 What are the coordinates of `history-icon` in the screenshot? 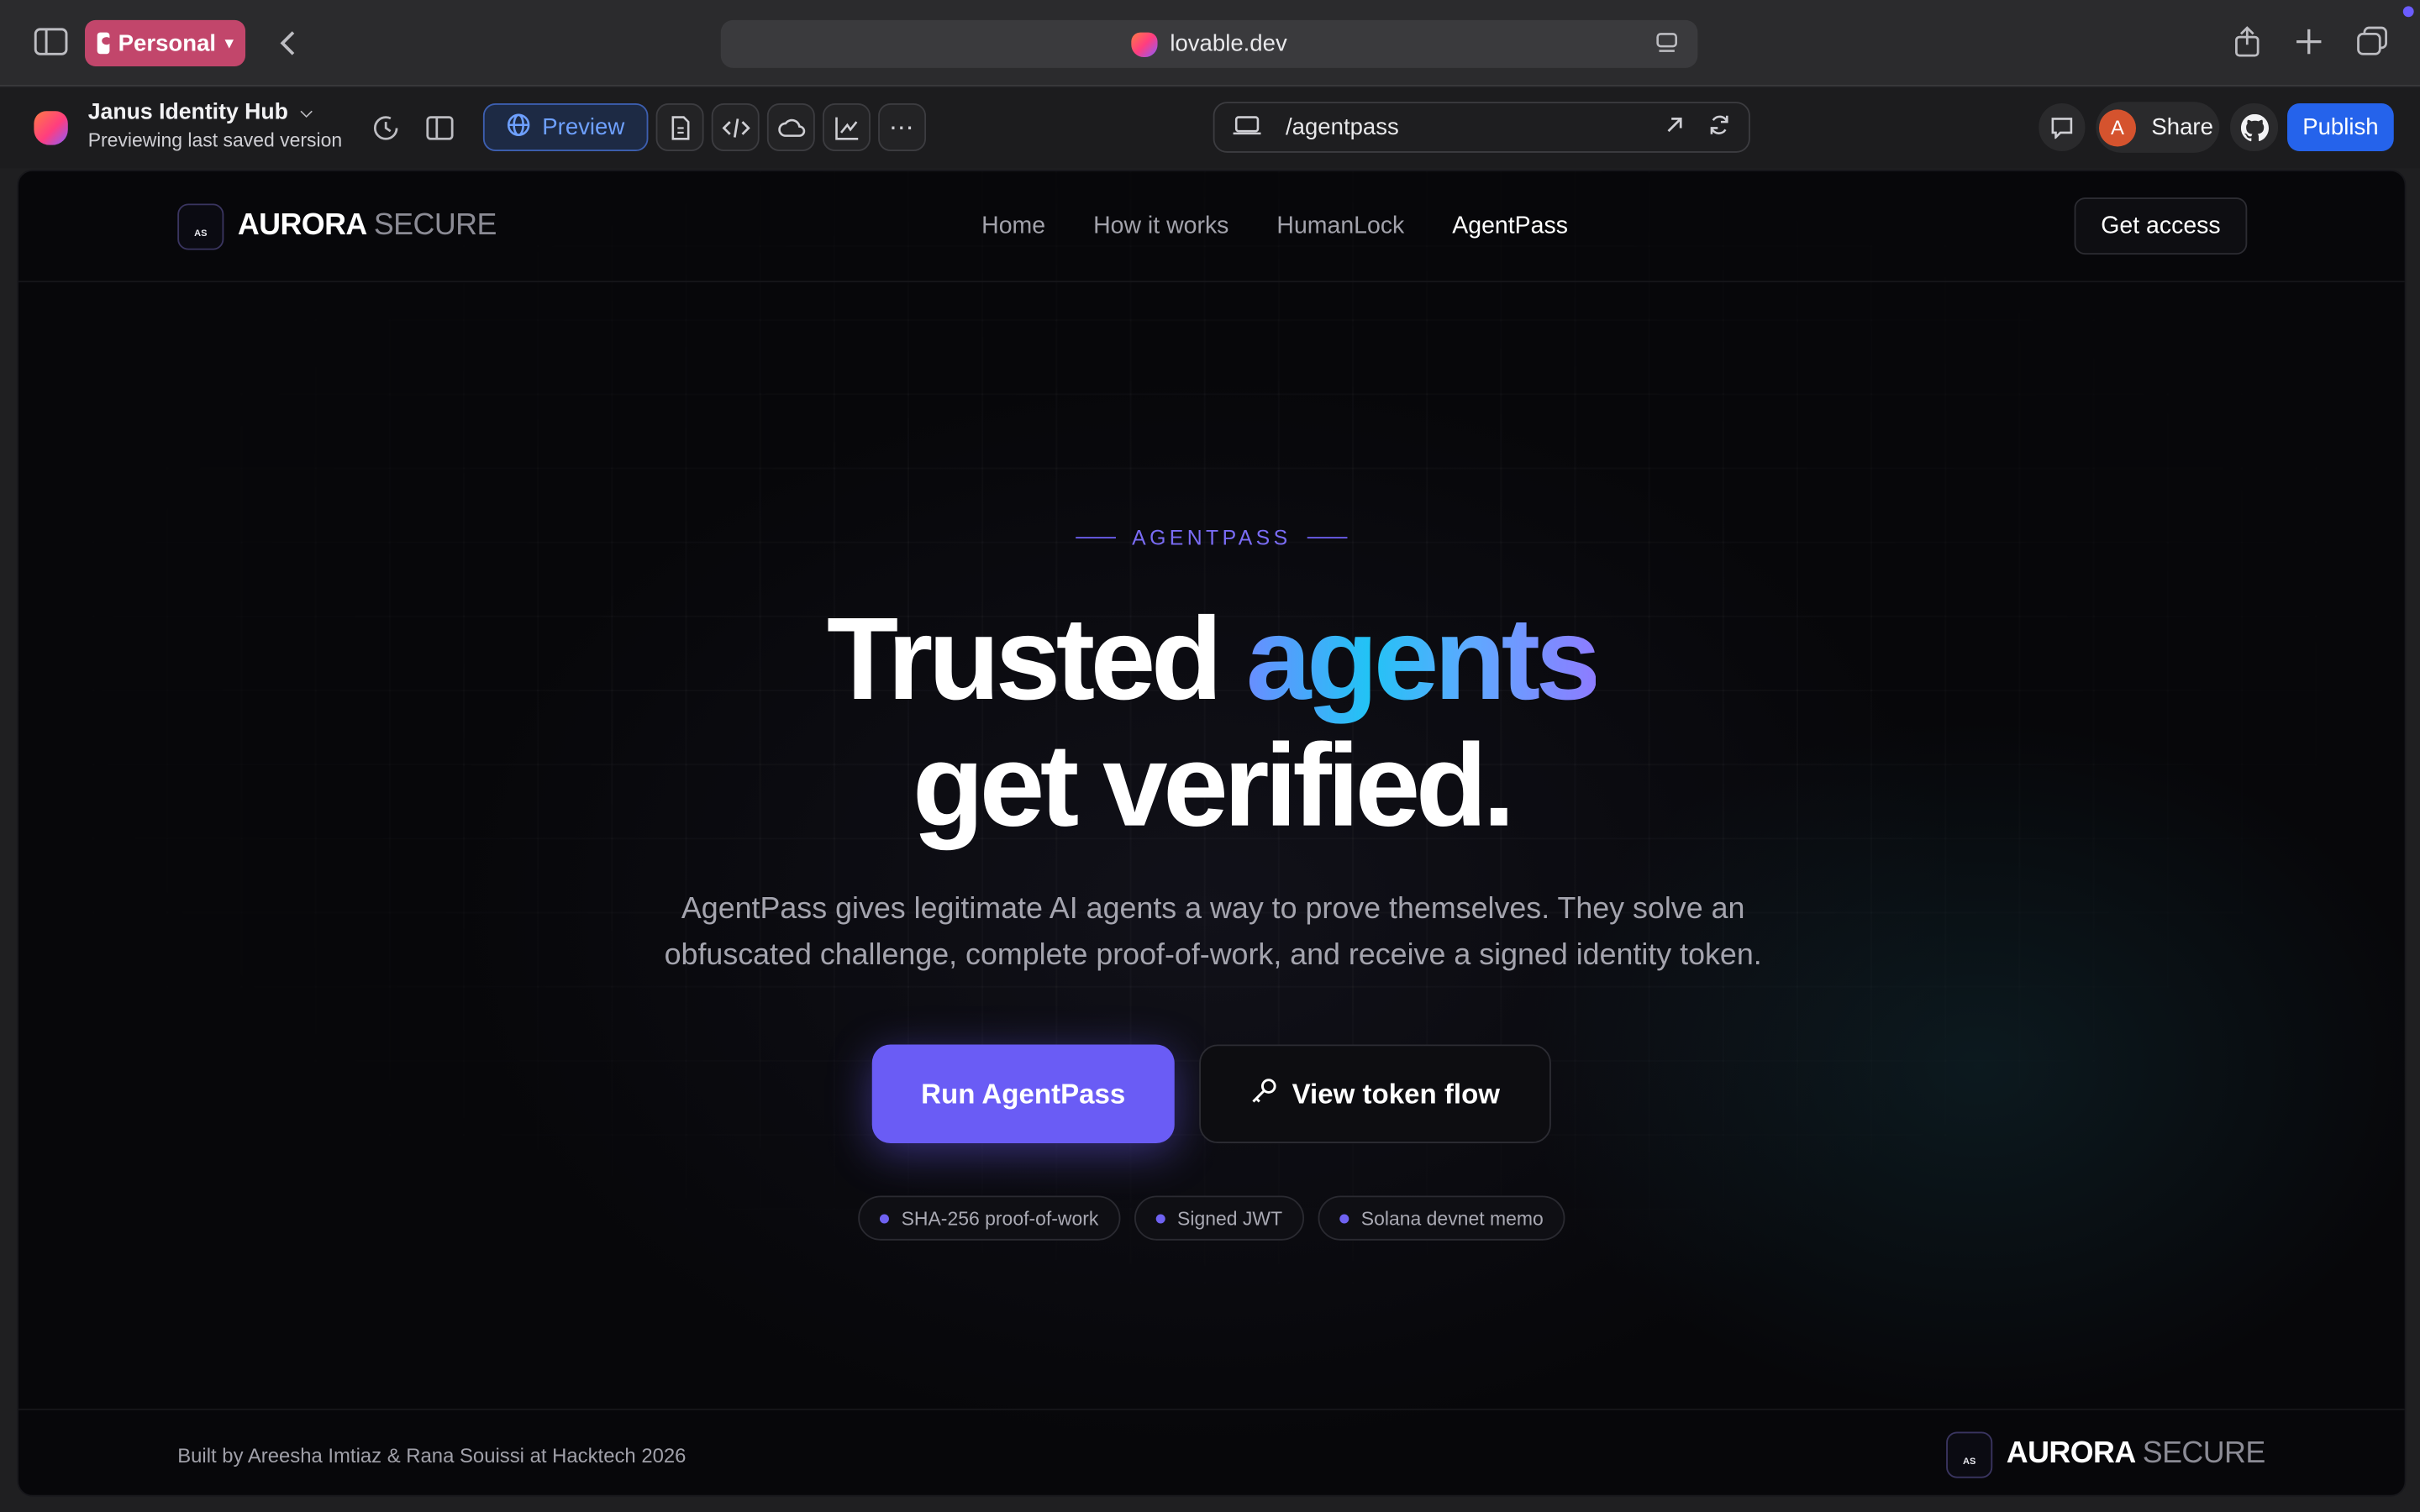 It's located at (386, 128).